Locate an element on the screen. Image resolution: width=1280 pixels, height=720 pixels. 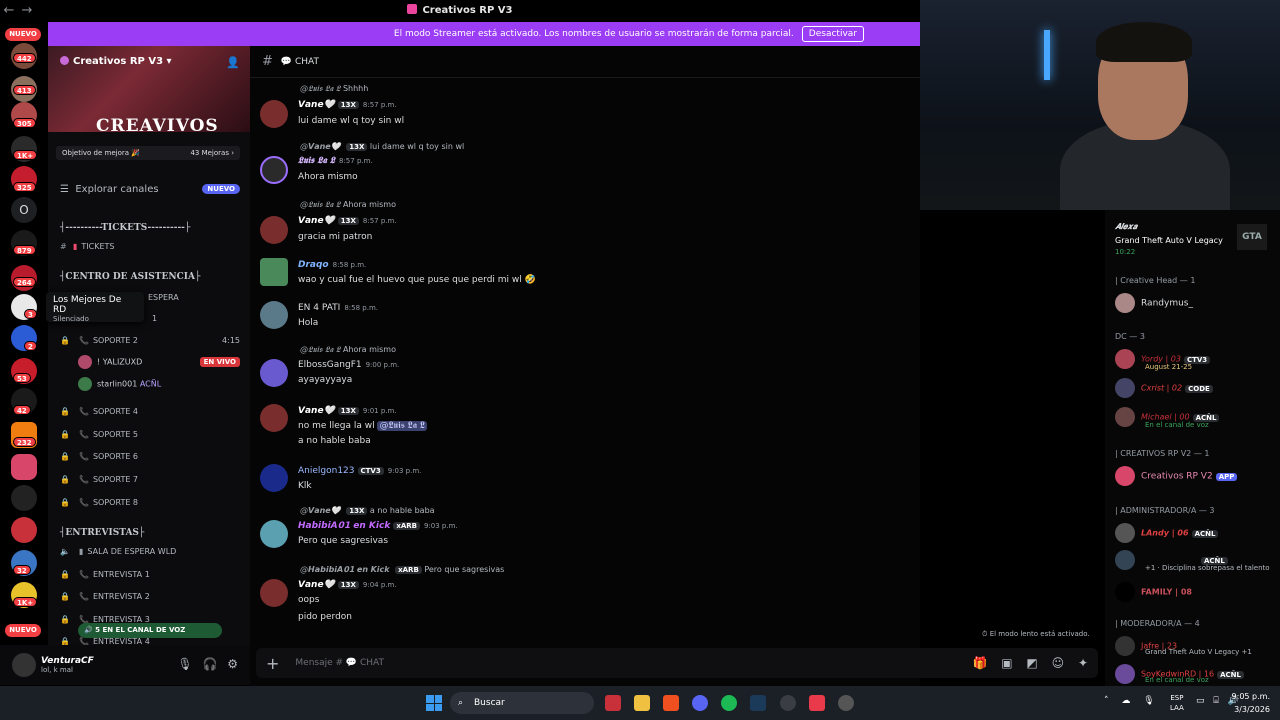
message-header: 𝙑𝙖𝙣𝙚🤍 13X 9:01 p.m. is located at coordinates (347, 411).